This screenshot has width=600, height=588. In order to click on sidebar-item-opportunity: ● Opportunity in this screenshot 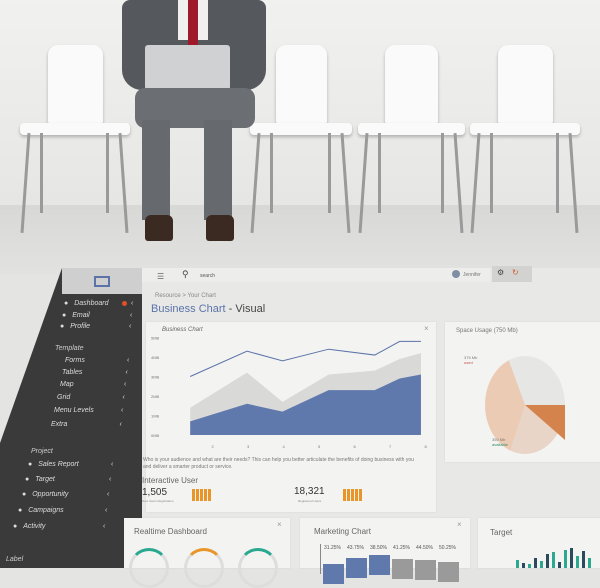, I will do `click(45, 494)`.